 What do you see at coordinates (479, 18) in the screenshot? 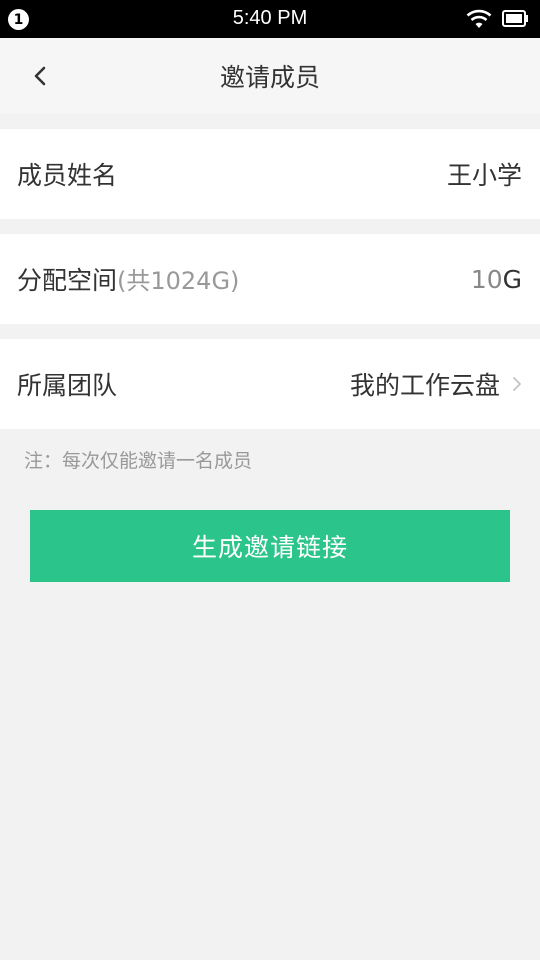
I see `wifi-icon` at bounding box center [479, 18].